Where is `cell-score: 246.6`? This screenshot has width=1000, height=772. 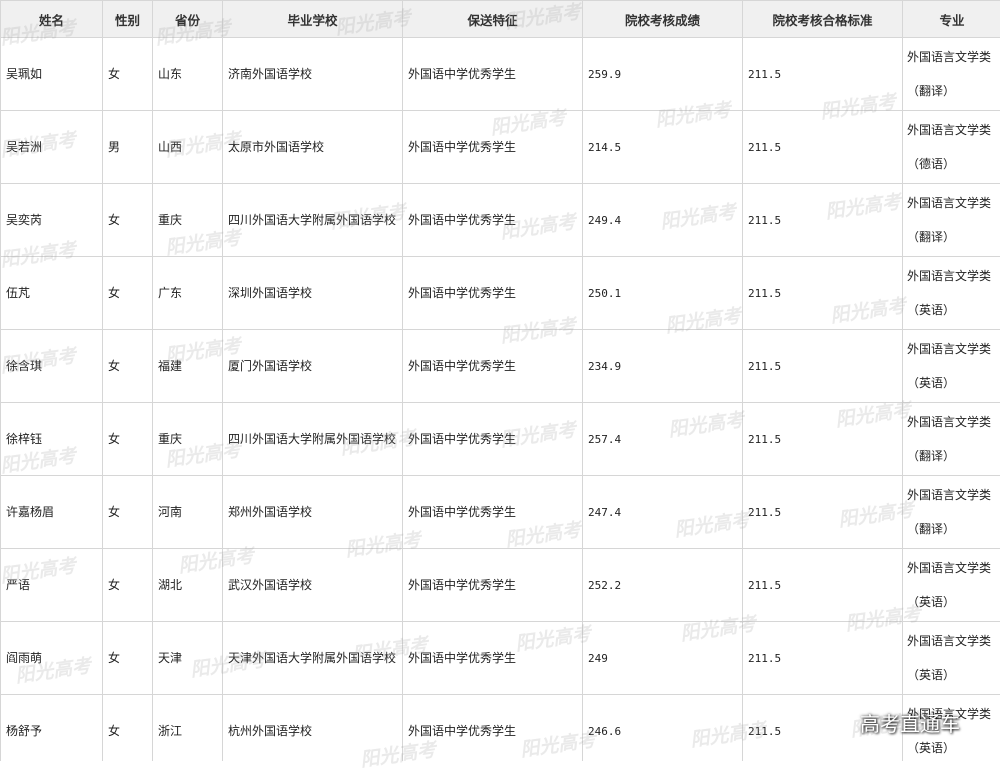 cell-score: 246.6 is located at coordinates (663, 728).